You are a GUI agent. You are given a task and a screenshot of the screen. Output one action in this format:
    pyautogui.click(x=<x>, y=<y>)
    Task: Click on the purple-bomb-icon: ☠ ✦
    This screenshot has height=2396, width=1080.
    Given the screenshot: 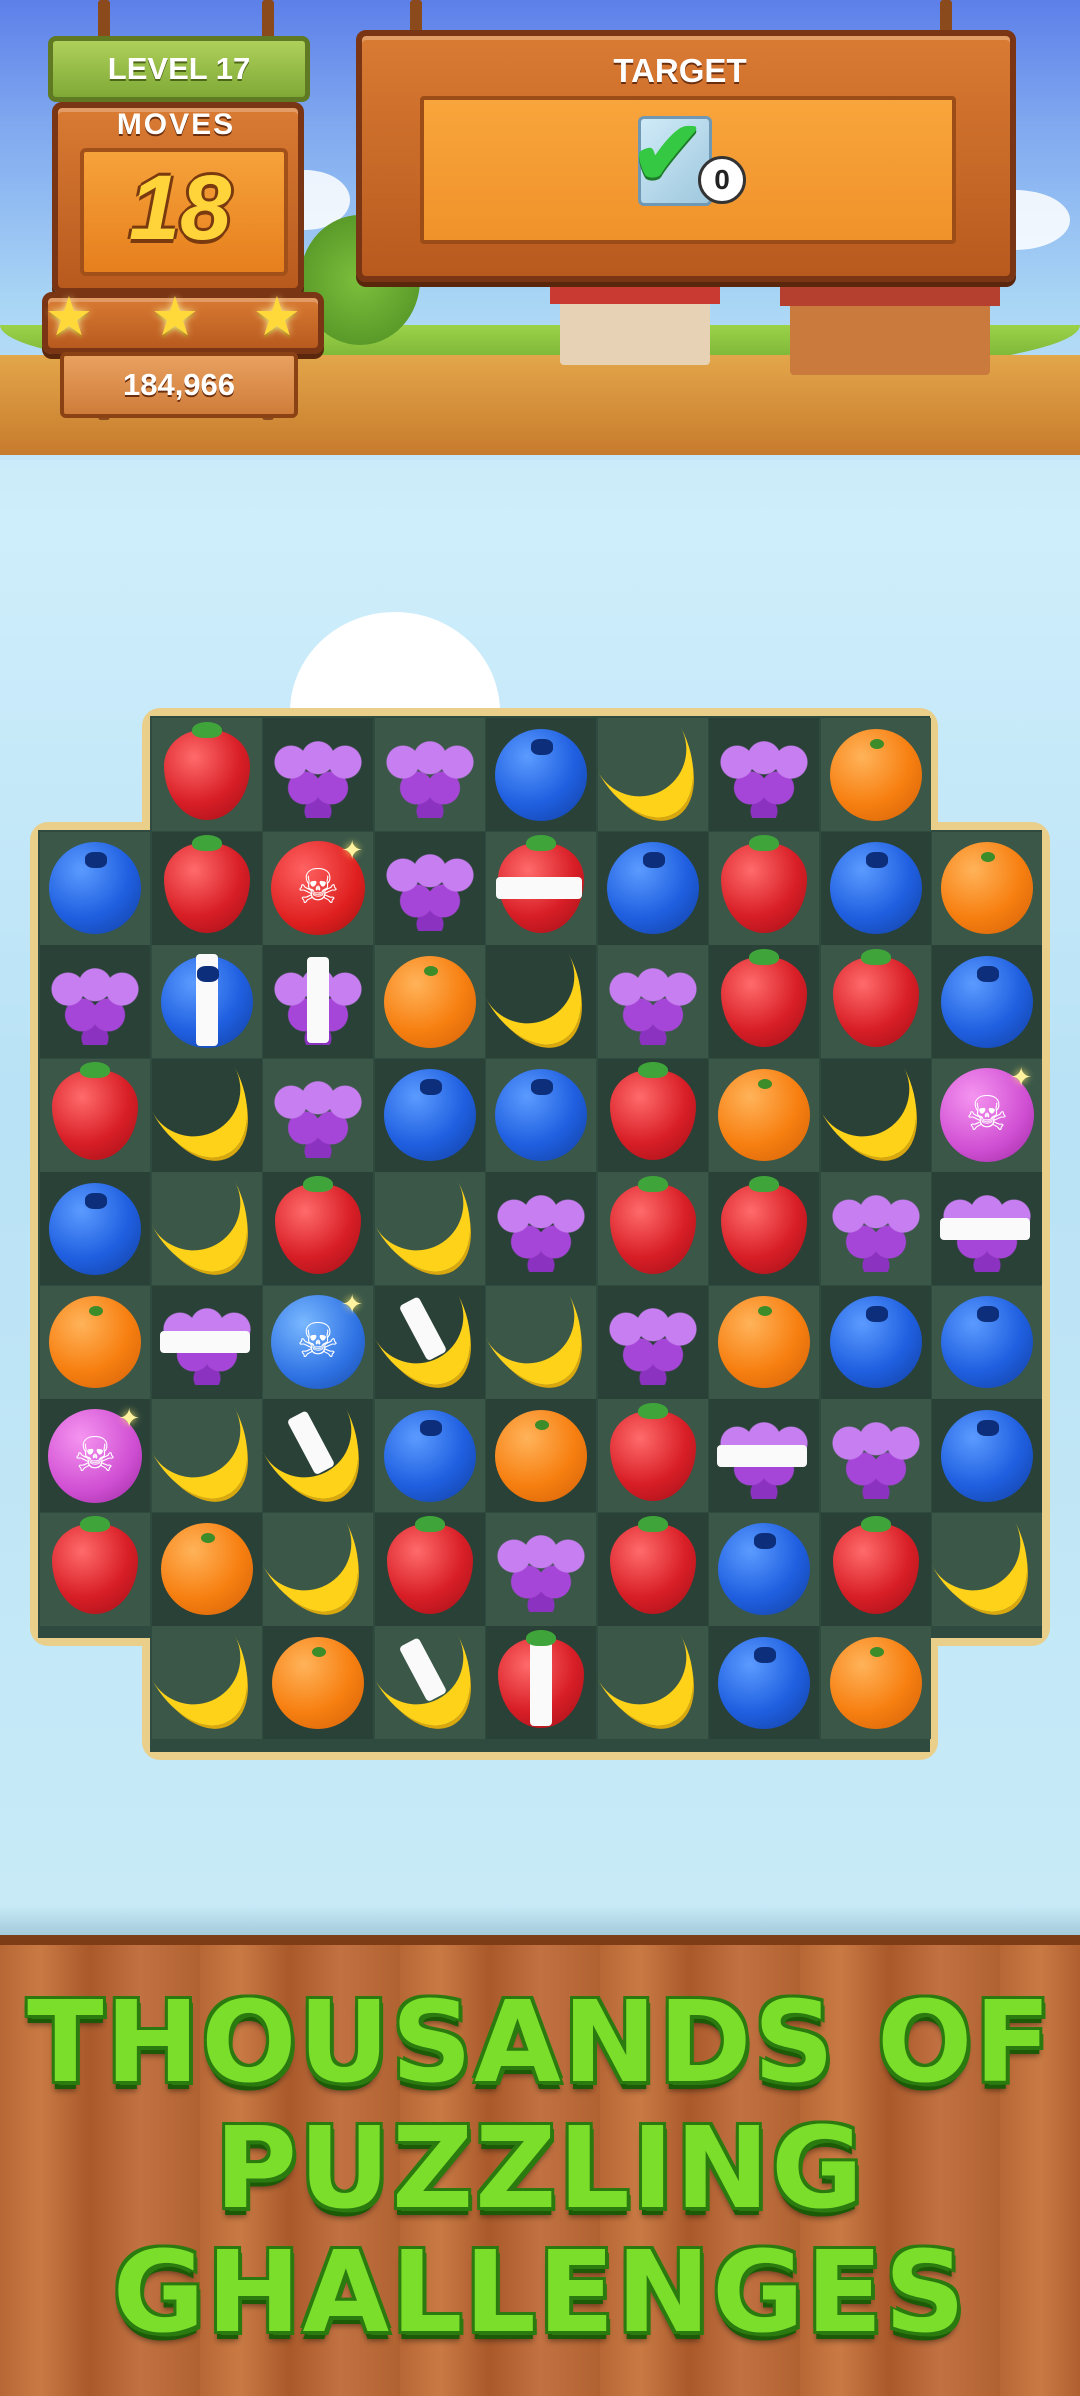 What is the action you would take?
    pyautogui.click(x=987, y=1112)
    